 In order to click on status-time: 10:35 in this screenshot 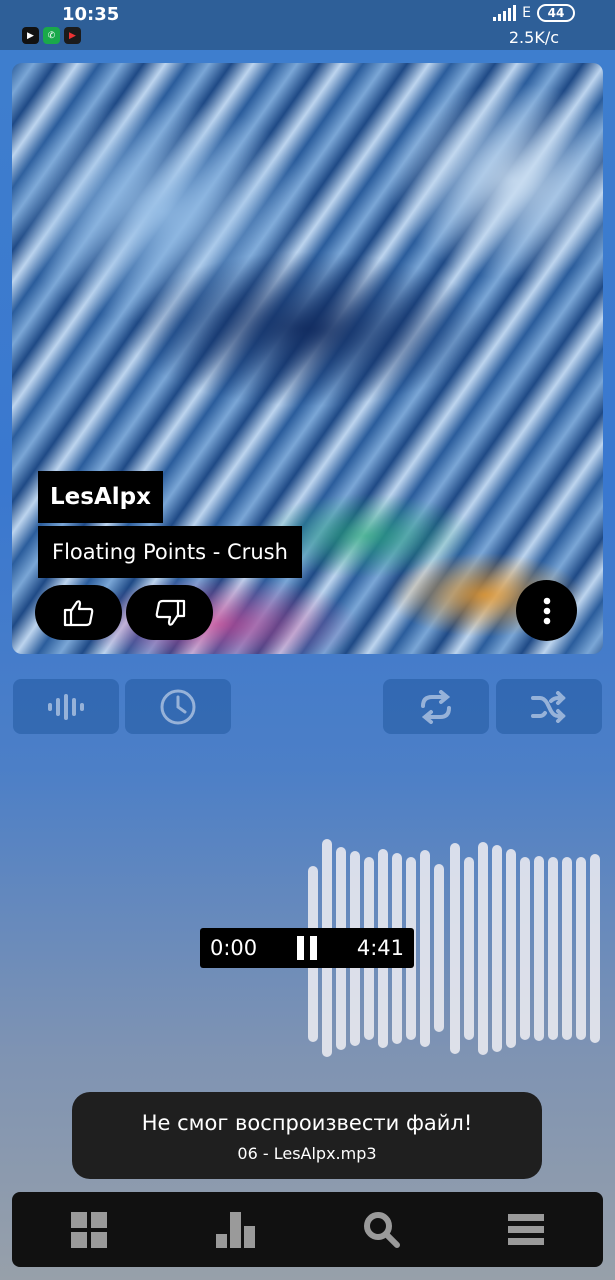, I will do `click(91, 14)`.